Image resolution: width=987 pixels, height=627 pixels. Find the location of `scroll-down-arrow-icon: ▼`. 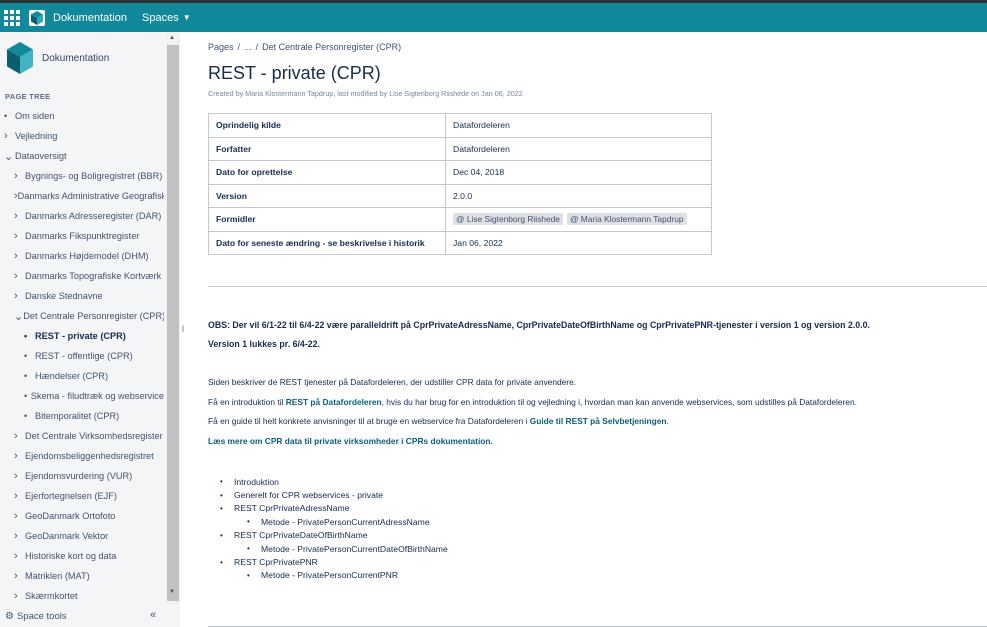

scroll-down-arrow-icon: ▼ is located at coordinates (172, 592).